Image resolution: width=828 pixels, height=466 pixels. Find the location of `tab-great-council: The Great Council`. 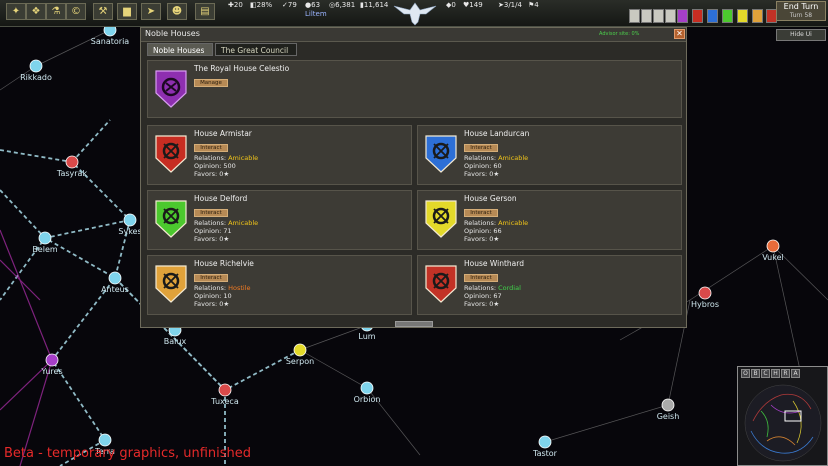

tab-great-council: The Great Council is located at coordinates (256, 49).